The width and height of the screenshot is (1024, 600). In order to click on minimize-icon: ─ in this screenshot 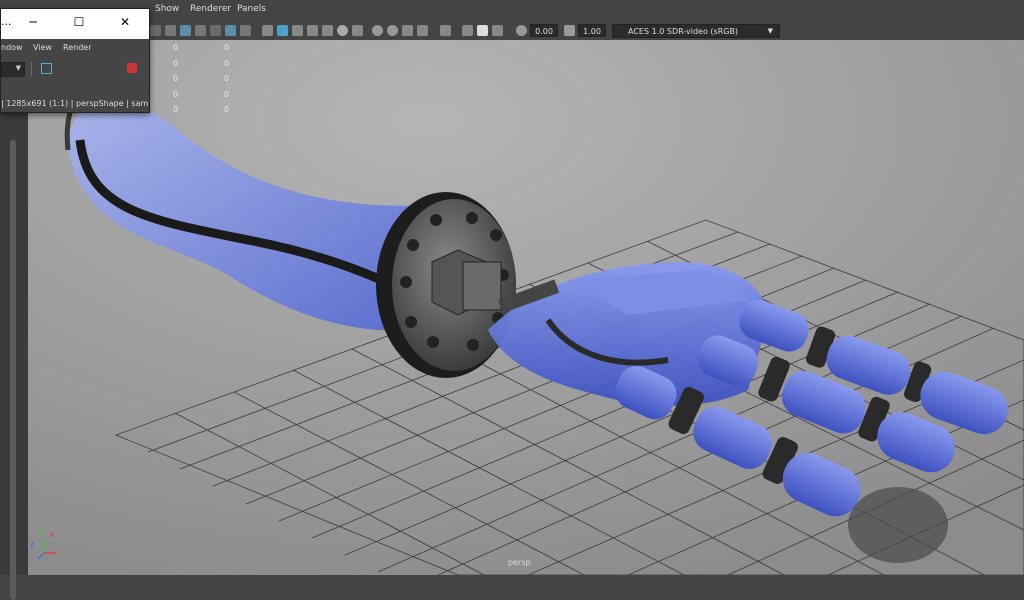, I will do `click(33, 22)`.